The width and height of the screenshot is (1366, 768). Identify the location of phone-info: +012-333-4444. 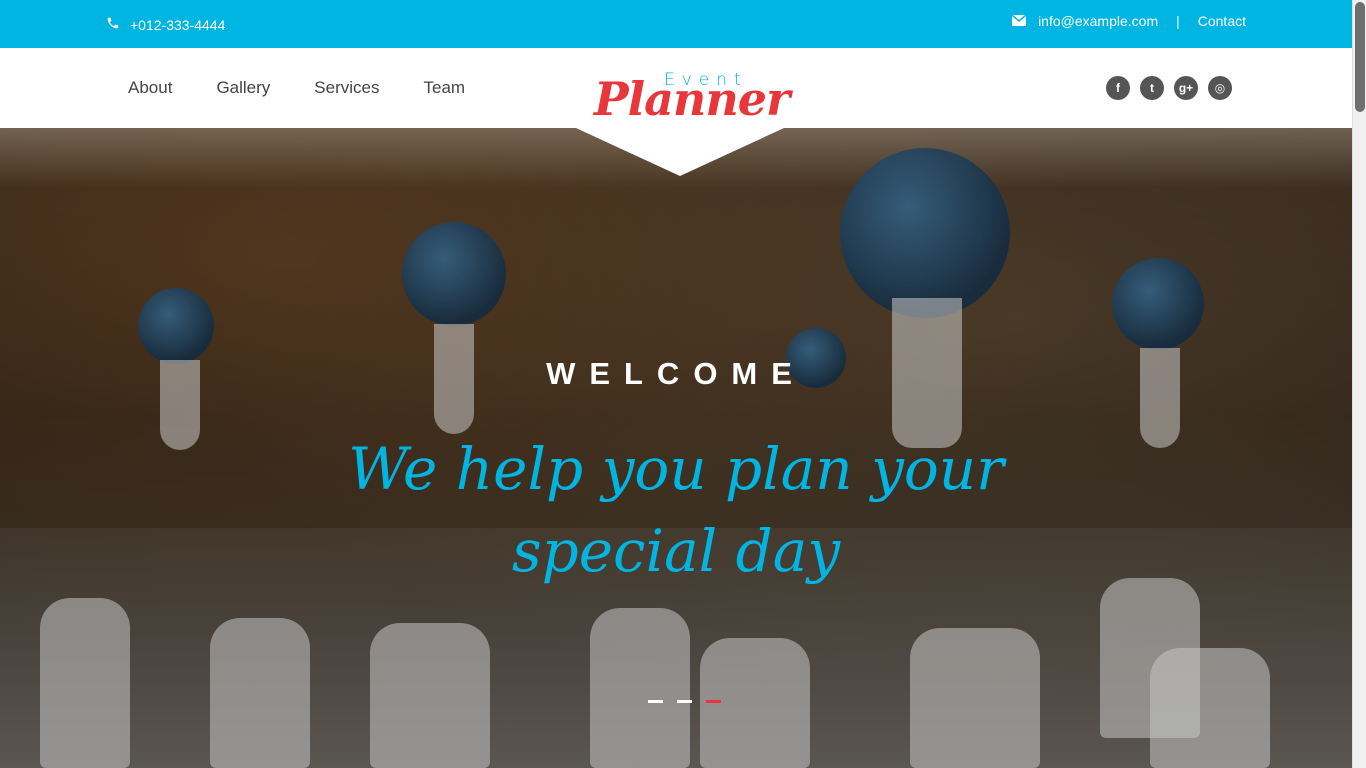
(165, 24).